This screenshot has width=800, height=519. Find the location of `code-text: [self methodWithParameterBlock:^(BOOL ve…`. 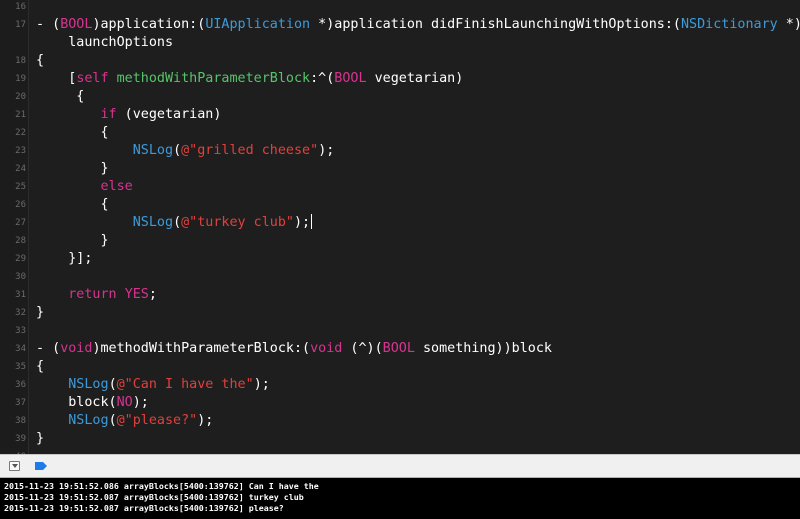

code-text: [self methodWithParameterBlock:^(BOOL ve… is located at coordinates (249, 79).